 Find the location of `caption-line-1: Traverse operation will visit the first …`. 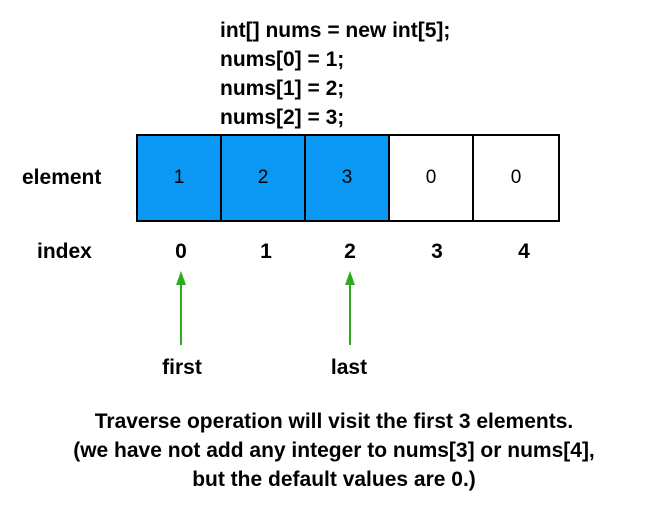

caption-line-1: Traverse operation will visit the first … is located at coordinates (334, 421).